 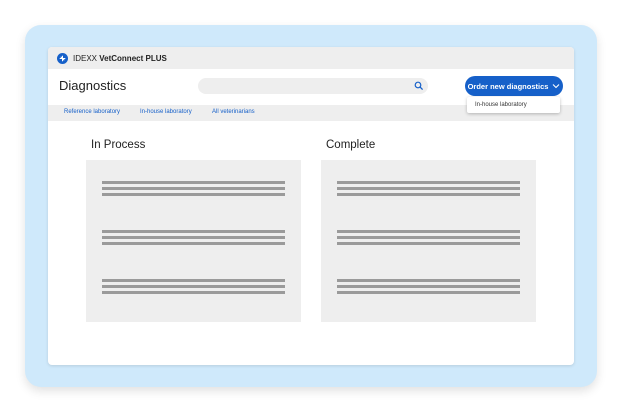 I want to click on dropdown-item-in-house-laboratory: In-house laboratory, so click(x=513, y=105).